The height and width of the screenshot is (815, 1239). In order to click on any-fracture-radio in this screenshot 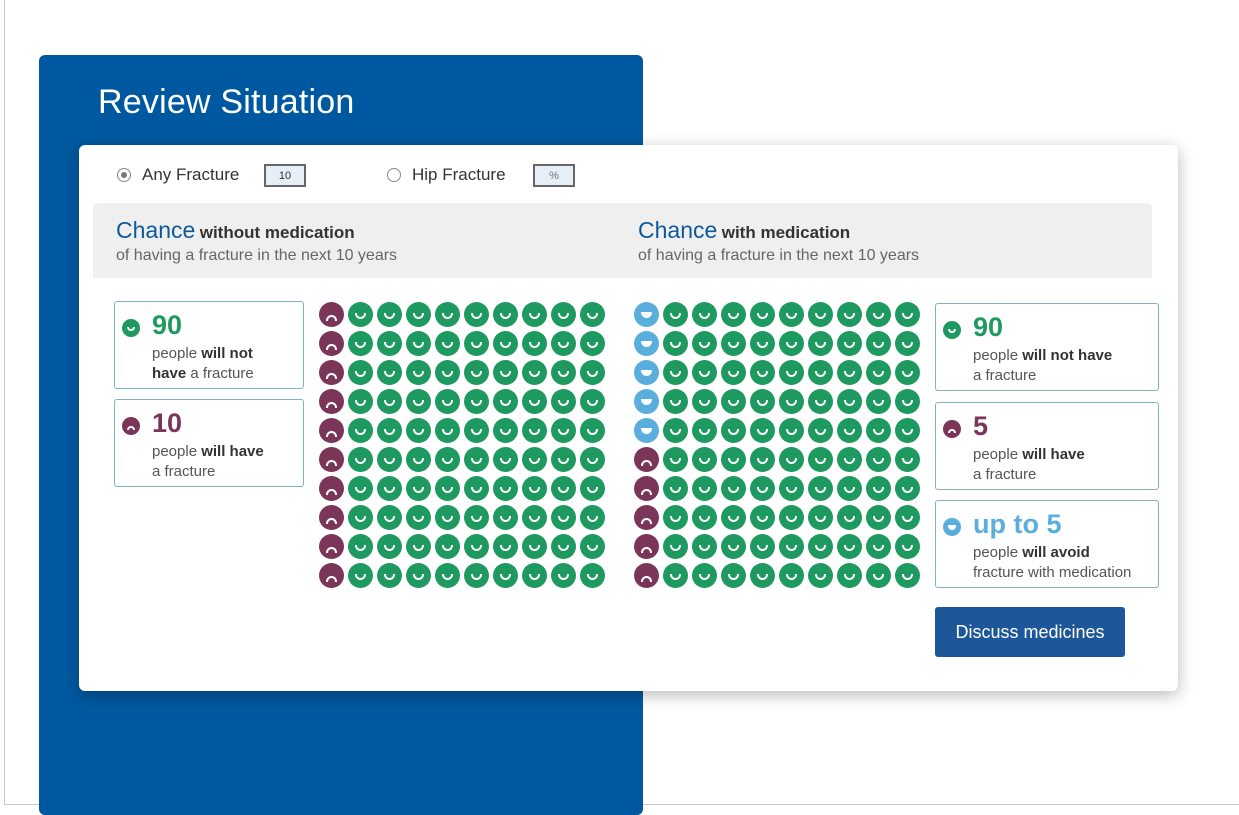, I will do `click(124, 175)`.